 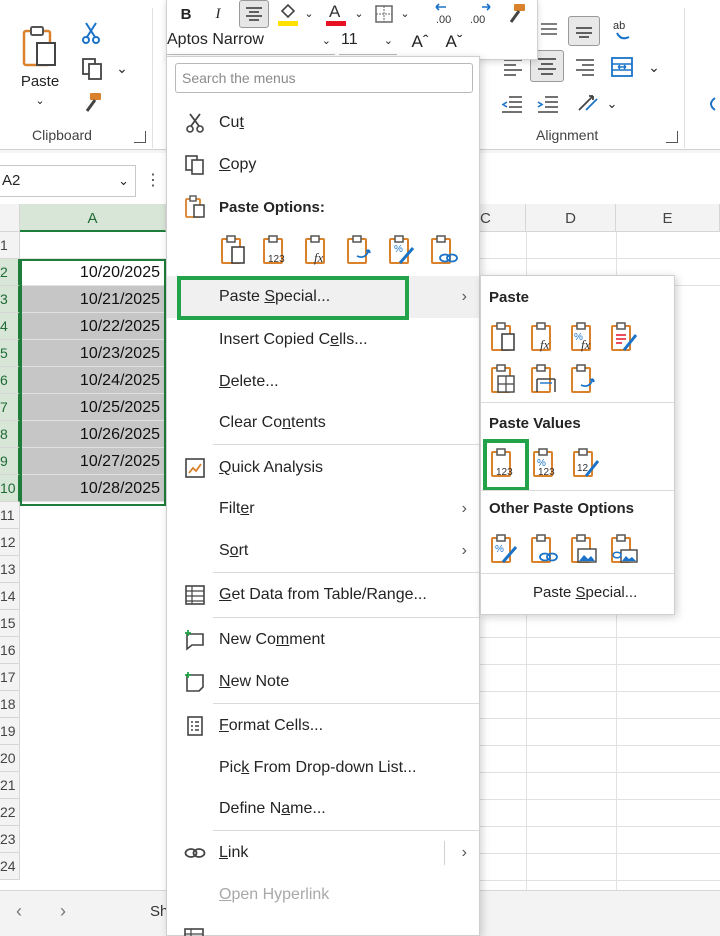 I want to click on copy-dropdown-chevron-icon: ⌄, so click(x=122, y=68).